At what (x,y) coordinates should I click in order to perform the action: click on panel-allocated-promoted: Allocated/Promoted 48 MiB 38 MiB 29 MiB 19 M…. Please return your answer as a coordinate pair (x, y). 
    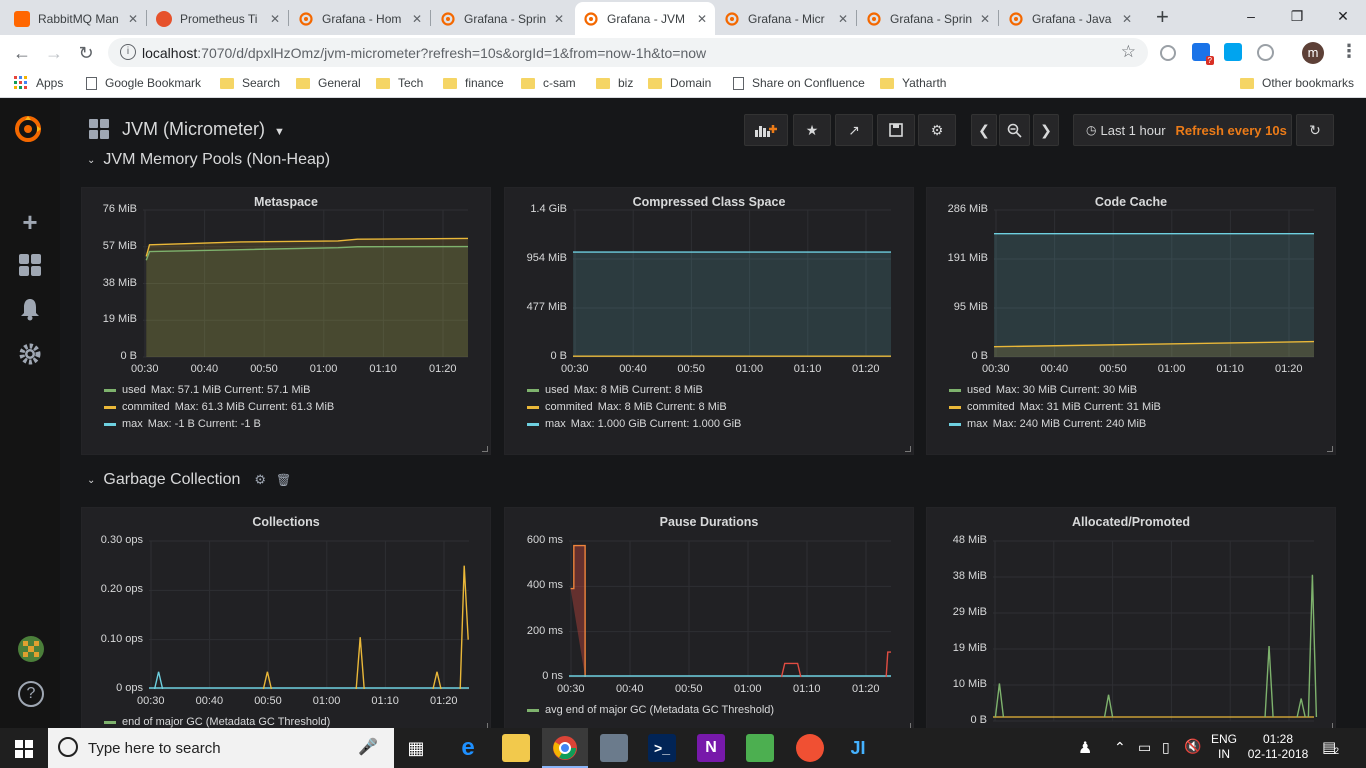
    Looking at the image, I should click on (1131, 617).